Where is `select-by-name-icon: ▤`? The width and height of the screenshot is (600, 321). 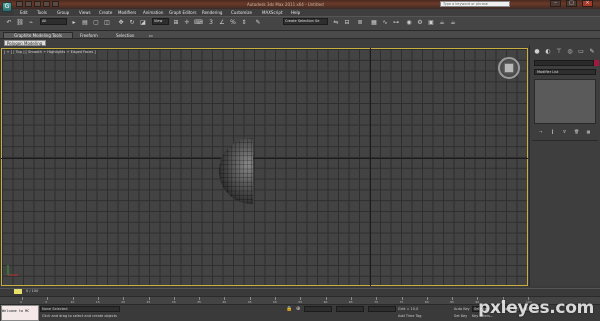
select-by-name-icon: ▤ is located at coordinates (85, 23).